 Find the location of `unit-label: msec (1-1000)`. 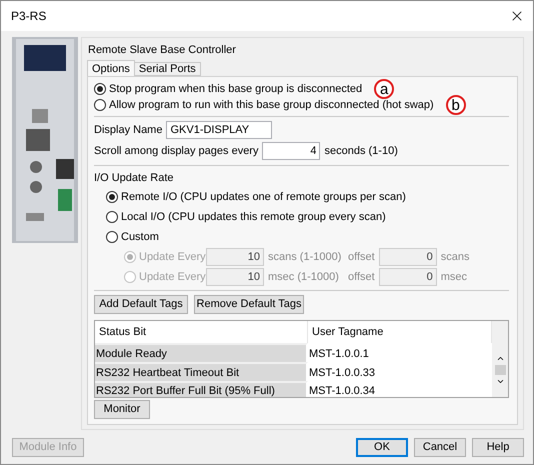

unit-label: msec (1-1000) is located at coordinates (304, 277).